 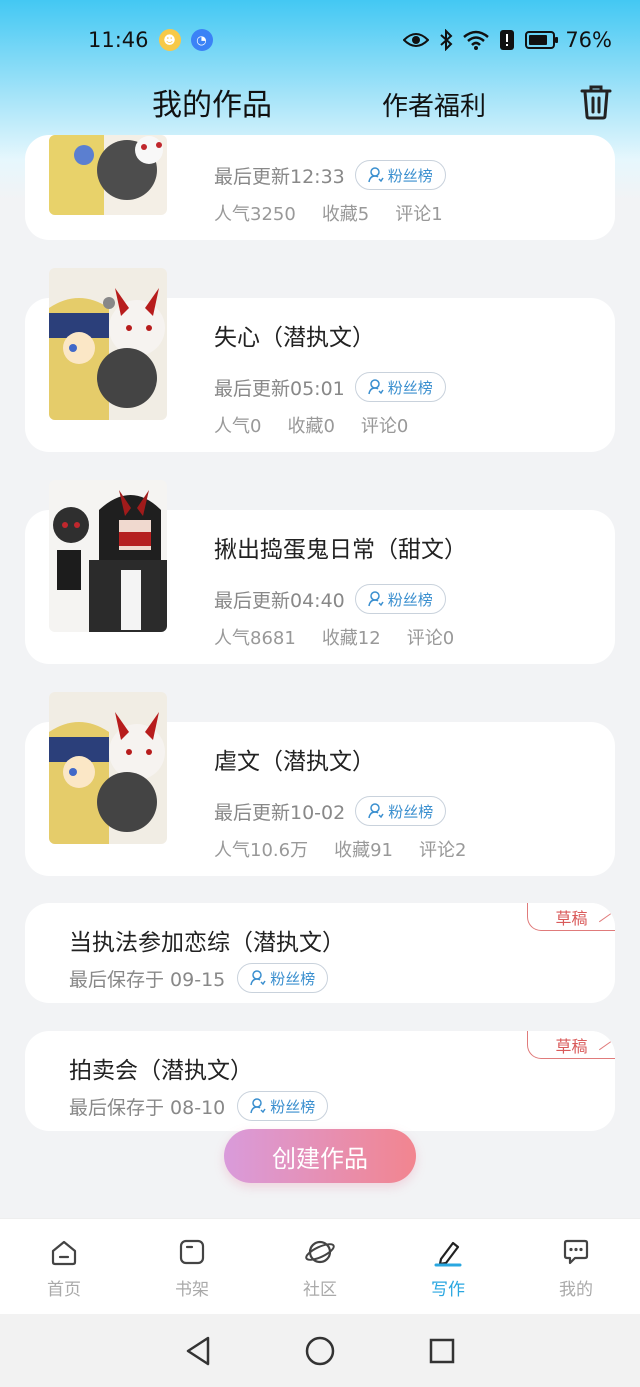 What do you see at coordinates (320, 1156) in the screenshot?
I see `create-work-button: 创建作品` at bounding box center [320, 1156].